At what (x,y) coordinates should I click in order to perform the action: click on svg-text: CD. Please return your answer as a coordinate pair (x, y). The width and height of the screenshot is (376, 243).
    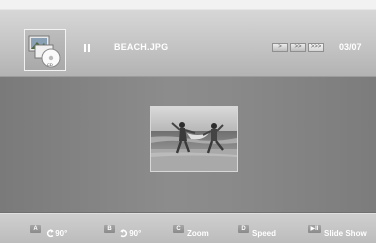
    Looking at the image, I should click on (50, 64).